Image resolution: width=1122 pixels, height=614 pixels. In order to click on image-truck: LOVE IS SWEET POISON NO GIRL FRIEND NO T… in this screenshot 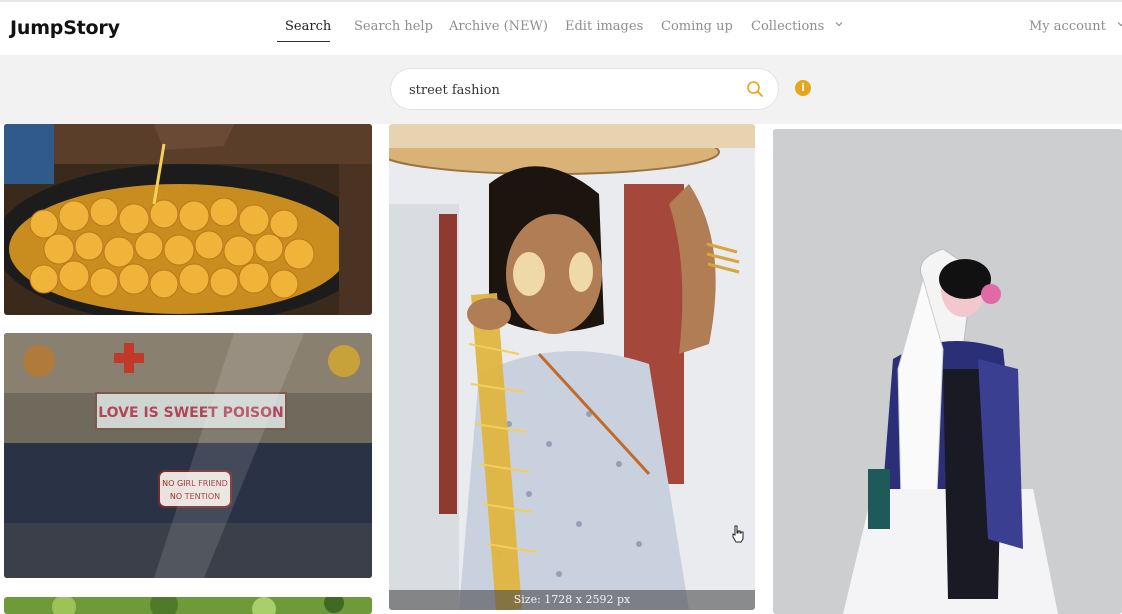, I will do `click(188, 455)`.